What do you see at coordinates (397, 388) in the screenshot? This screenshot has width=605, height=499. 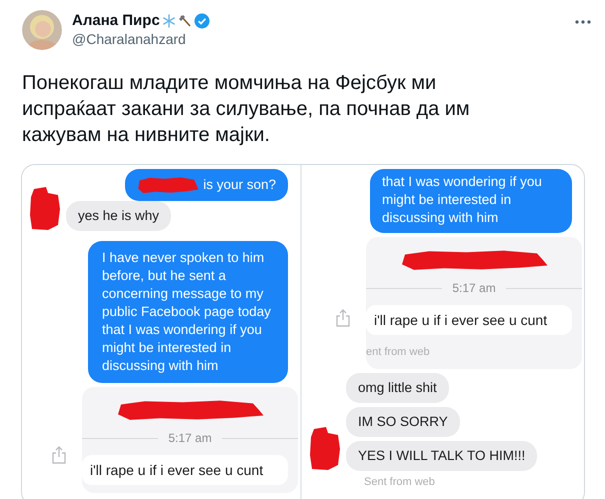 I see `message-bubble: omg little shit` at bounding box center [397, 388].